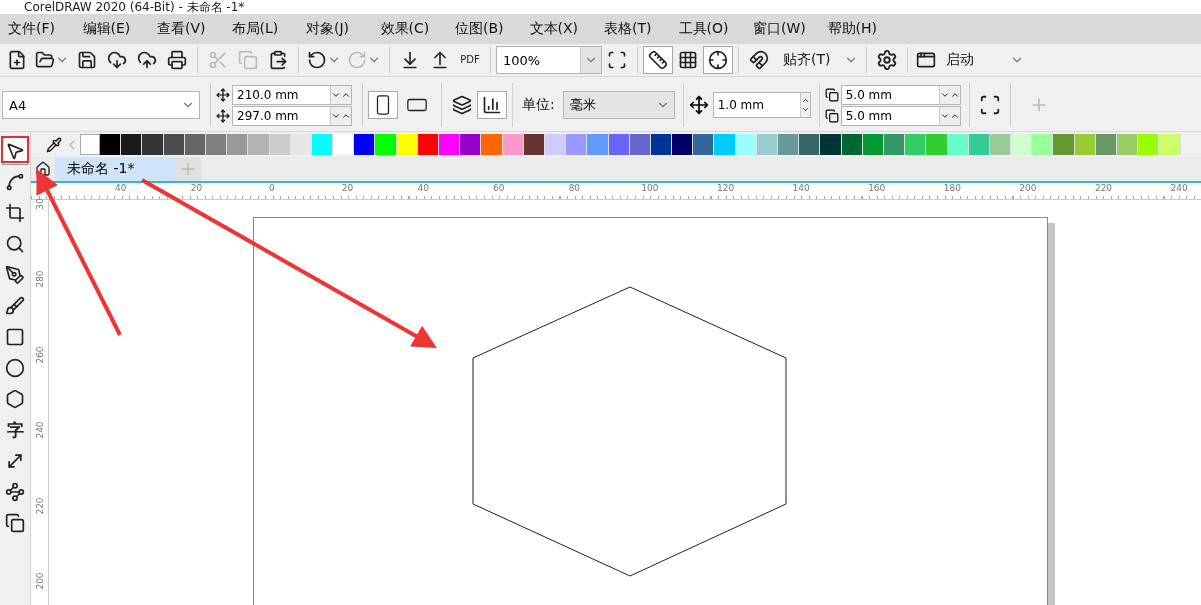 Image resolution: width=1201 pixels, height=605 pixels. I want to click on document-tab: 未命名 -1*, so click(115, 169).